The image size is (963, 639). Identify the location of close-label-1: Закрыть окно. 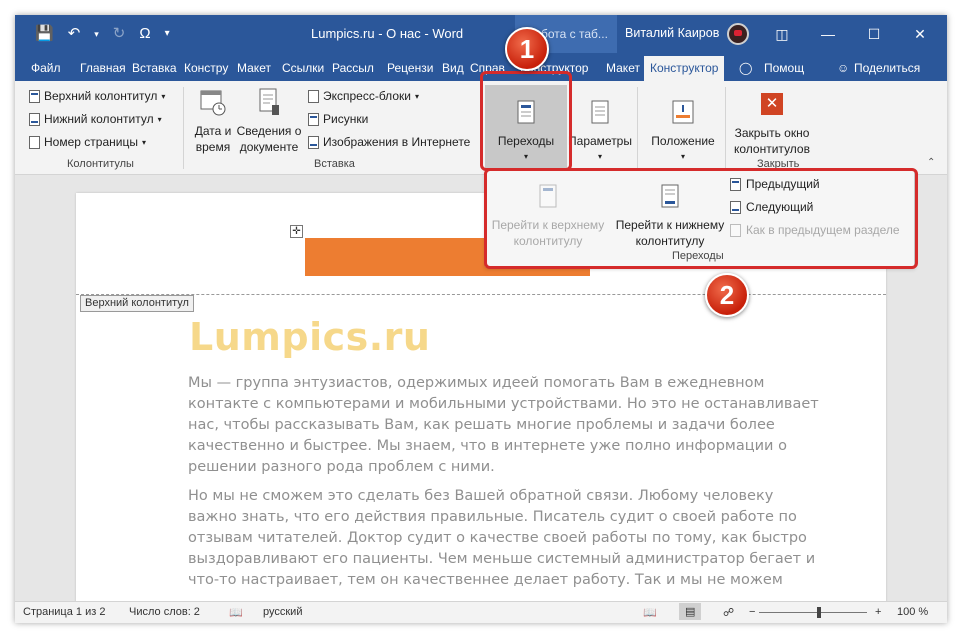
(772, 133).